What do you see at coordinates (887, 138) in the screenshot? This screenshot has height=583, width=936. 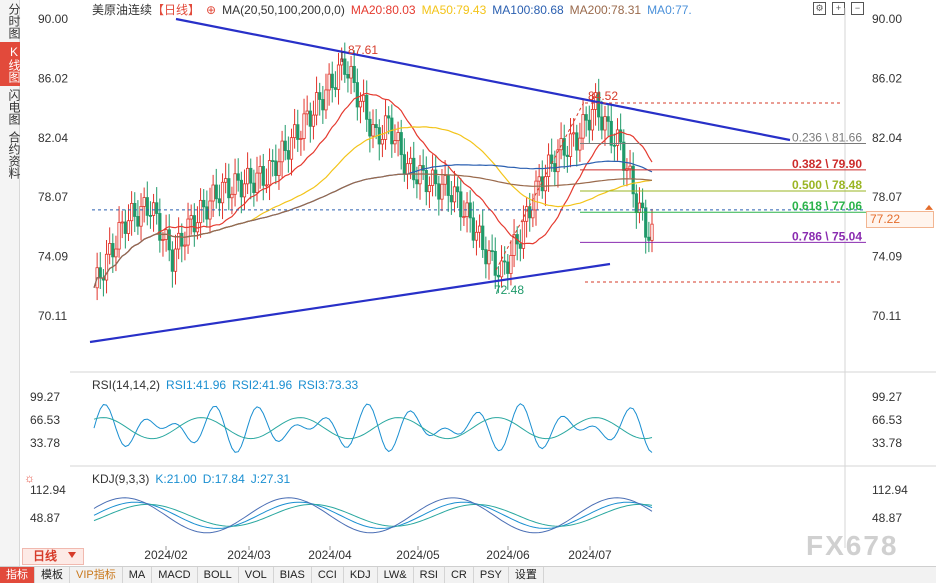 I see `price-label-right: 82.04` at bounding box center [887, 138].